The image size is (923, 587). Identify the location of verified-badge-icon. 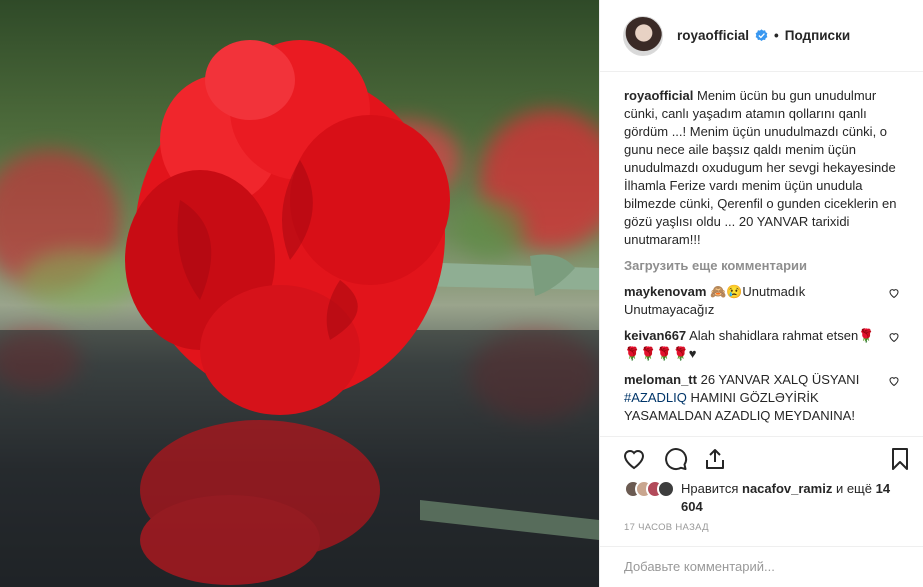
(761, 35).